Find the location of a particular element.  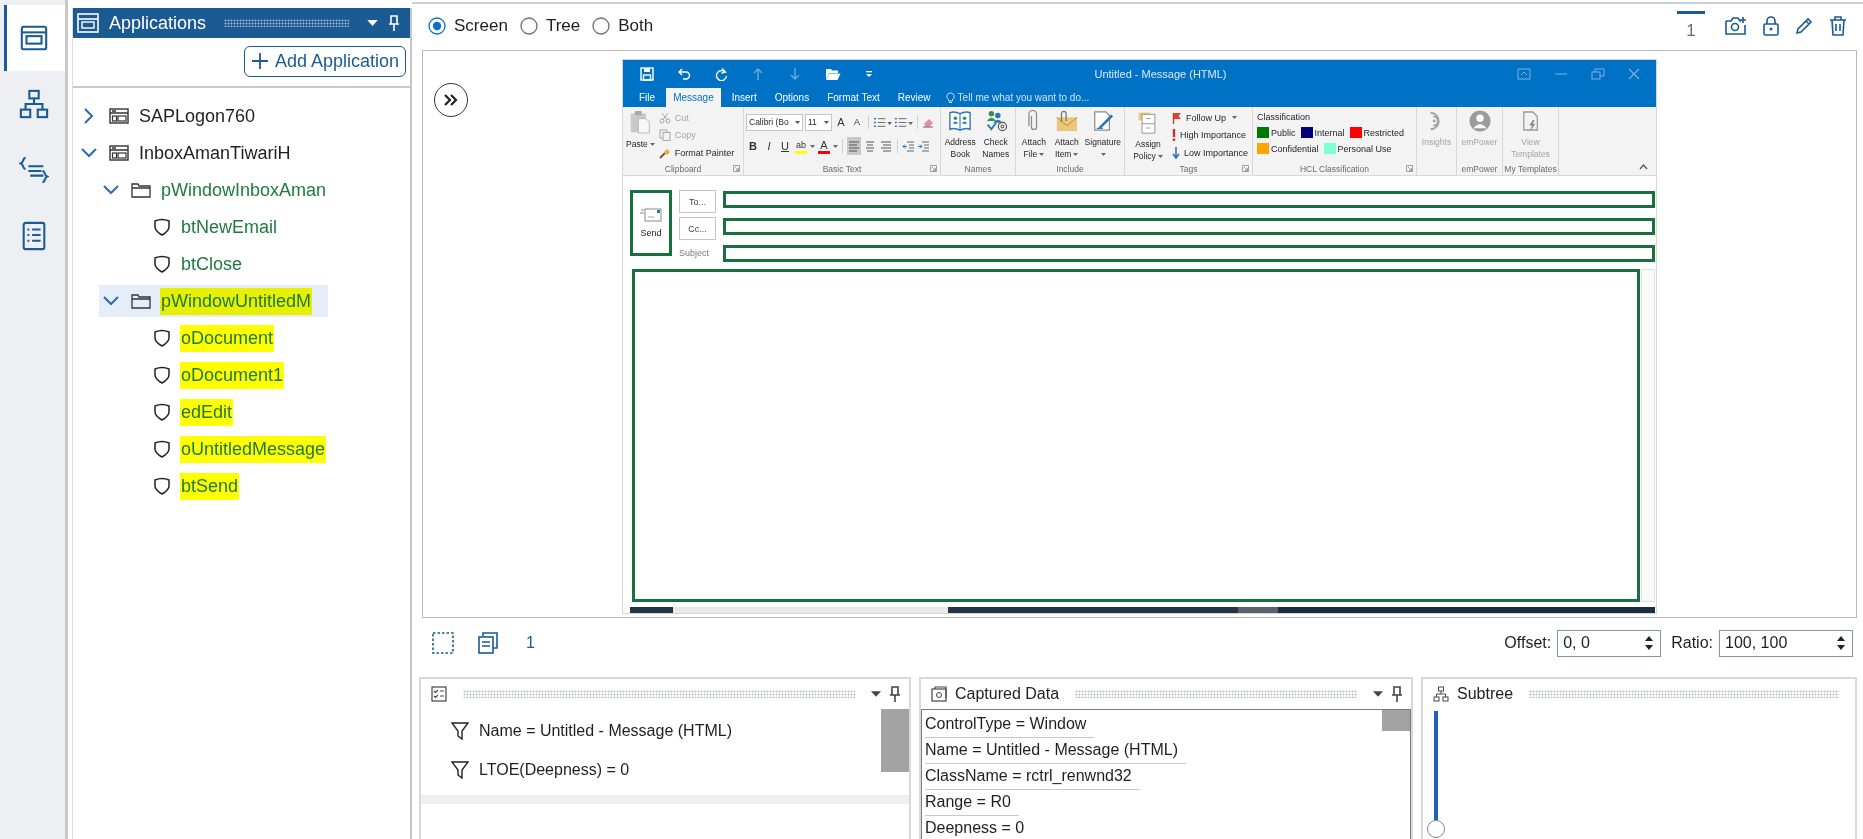

tree-item: btClose is located at coordinates (190, 264).